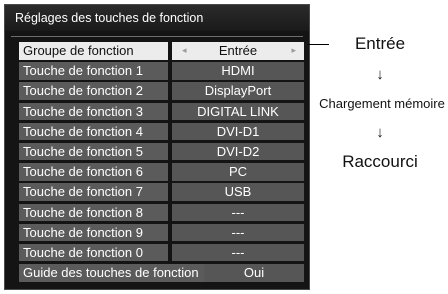 The image size is (448, 294). I want to click on row-value: HDMI, so click(238, 71).